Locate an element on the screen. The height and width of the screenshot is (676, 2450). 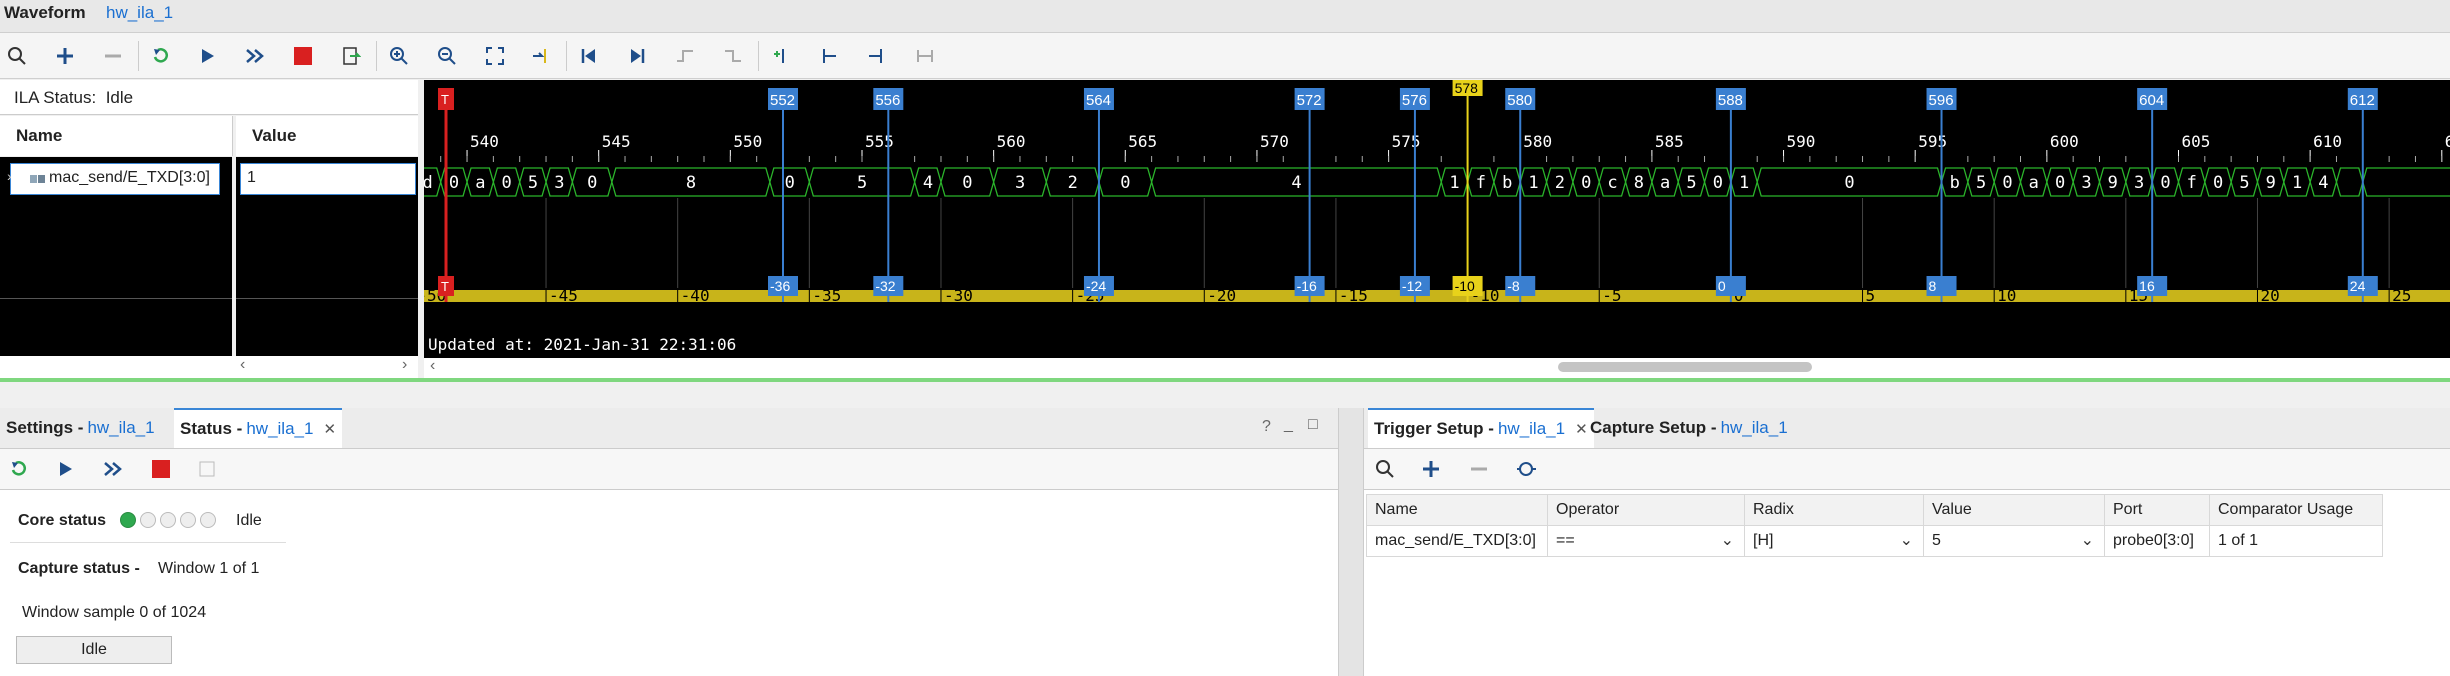
name-column-header: Name is located at coordinates (116, 136).